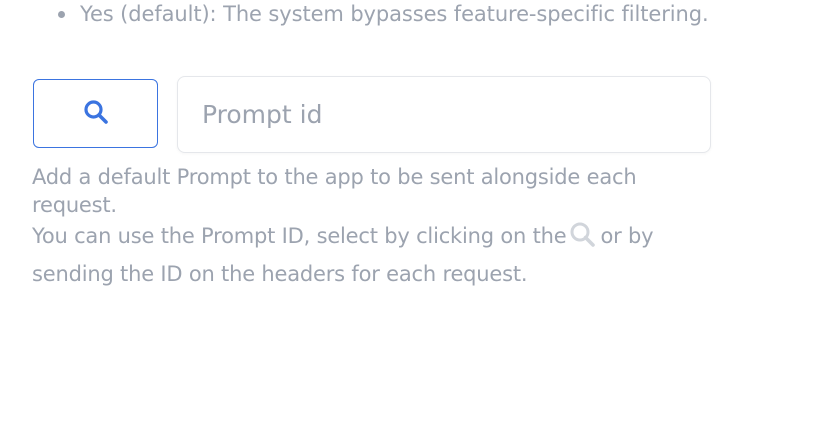  Describe the element at coordinates (61, 14) in the screenshot. I see `bullet-dot` at that location.